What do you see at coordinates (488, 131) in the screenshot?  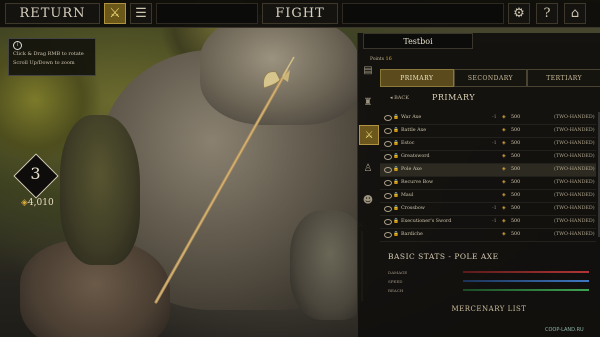 I see `weapon-row: 🔒 Battle Axe ◈ 500 (TWO-HANDED)` at bounding box center [488, 131].